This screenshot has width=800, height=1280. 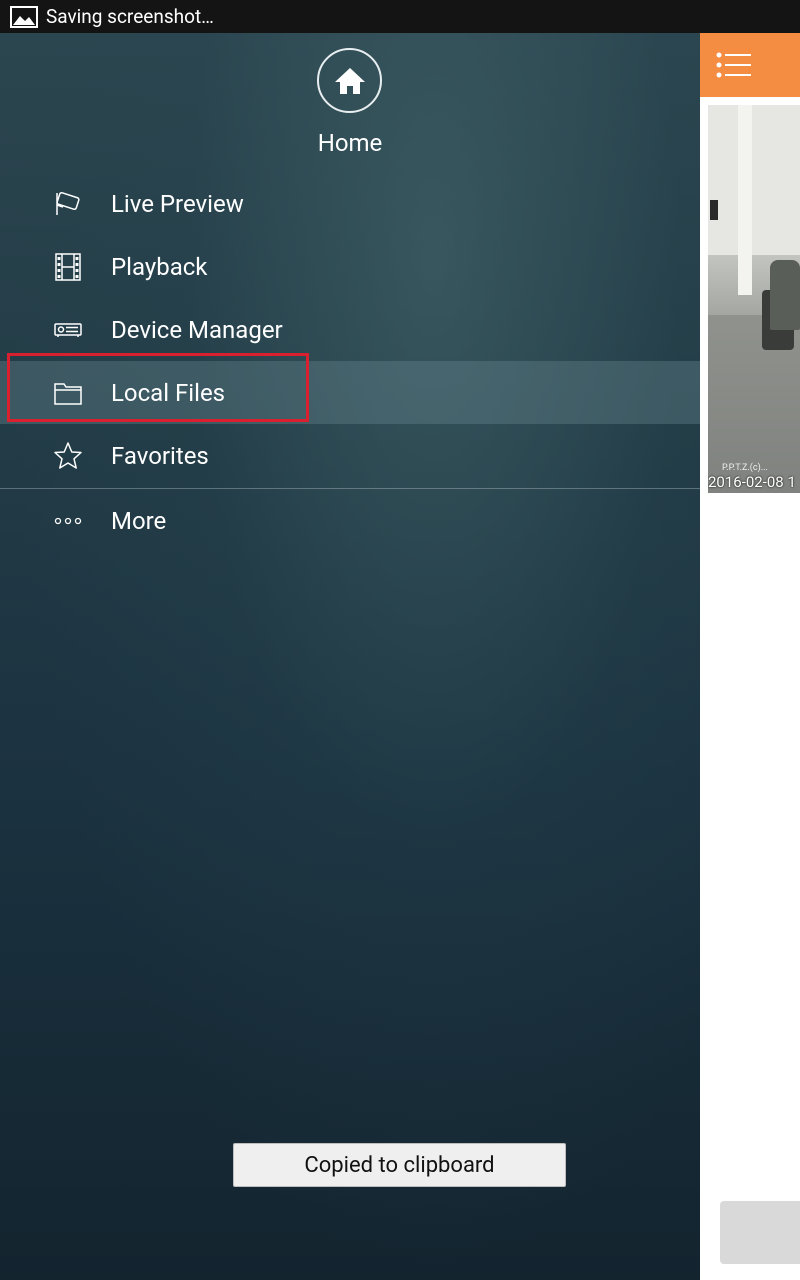 What do you see at coordinates (350, 143) in the screenshot?
I see `home-label: Home` at bounding box center [350, 143].